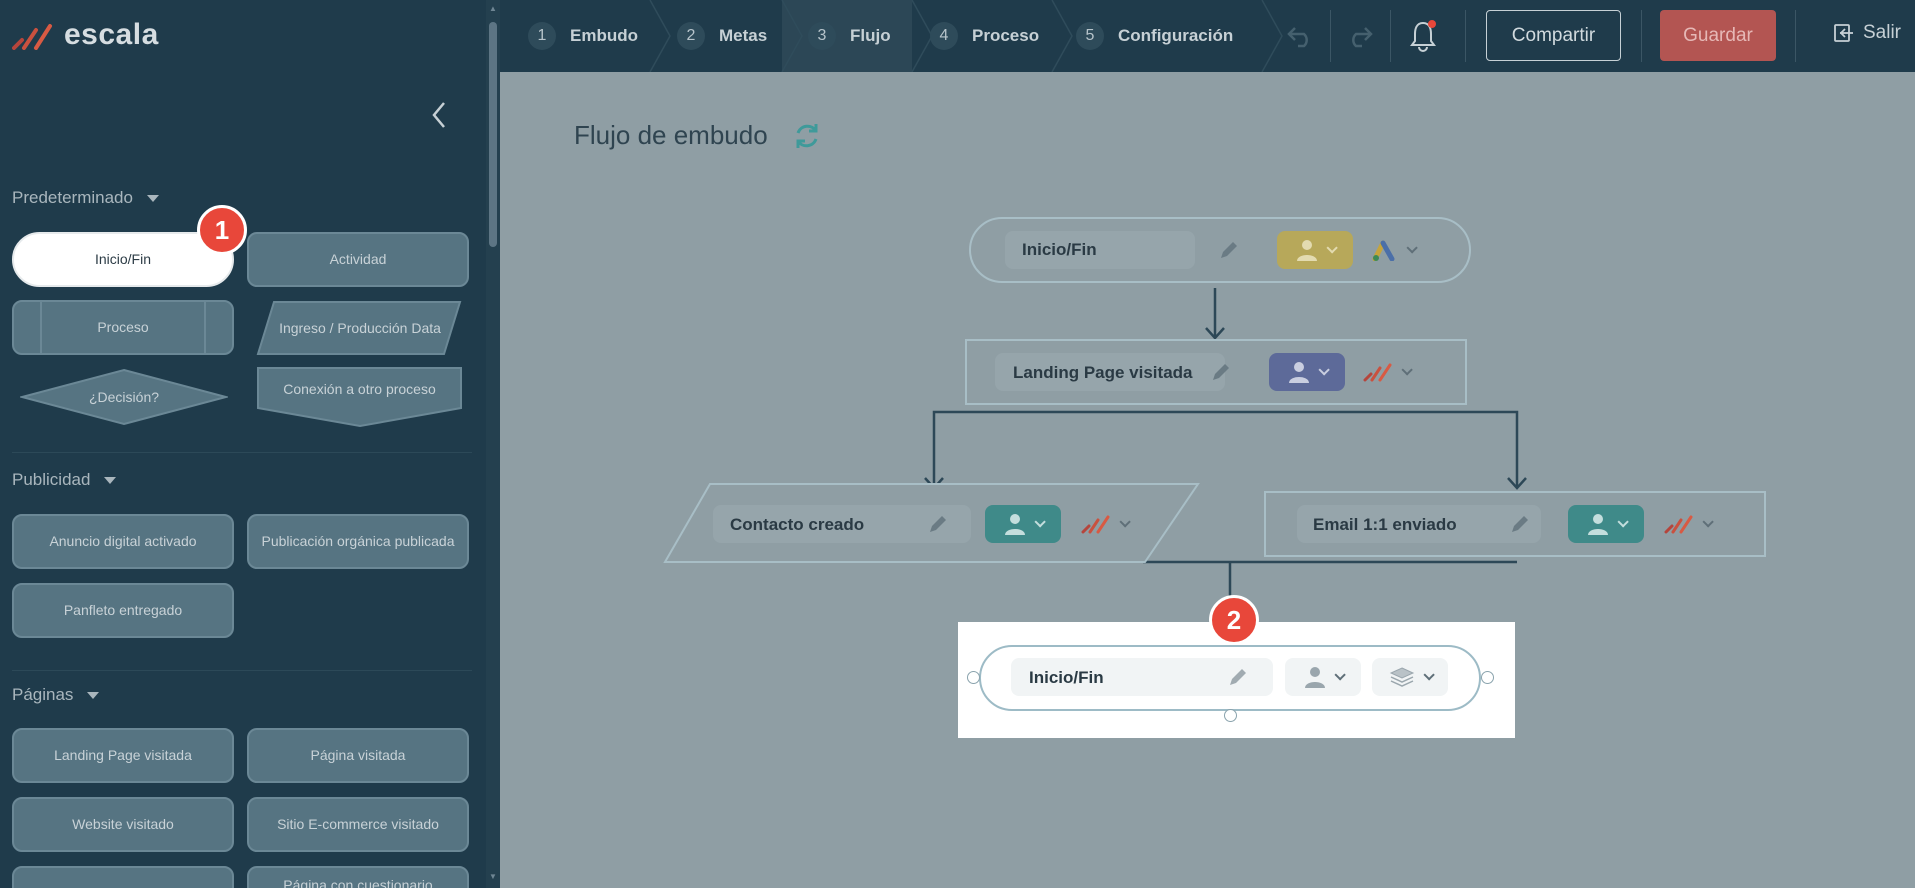  What do you see at coordinates (1402, 677) in the screenshot?
I see `layers-icon` at bounding box center [1402, 677].